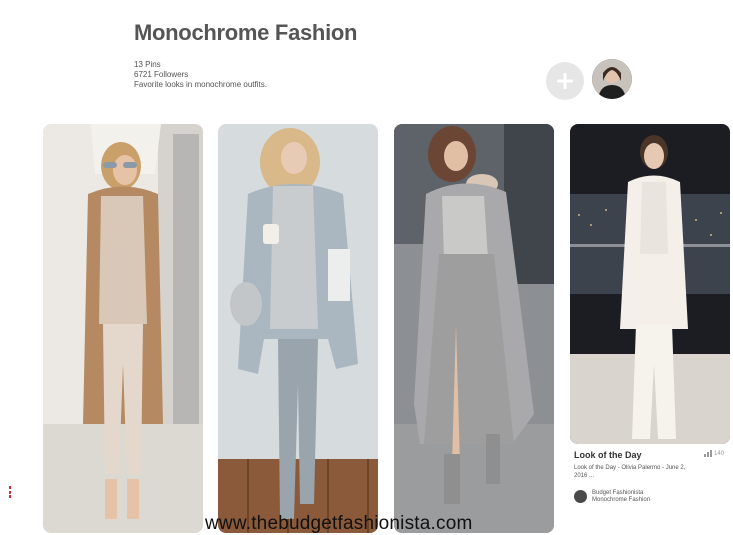 The image size is (733, 535). I want to click on pin-title: Look of the Day, so click(608, 455).